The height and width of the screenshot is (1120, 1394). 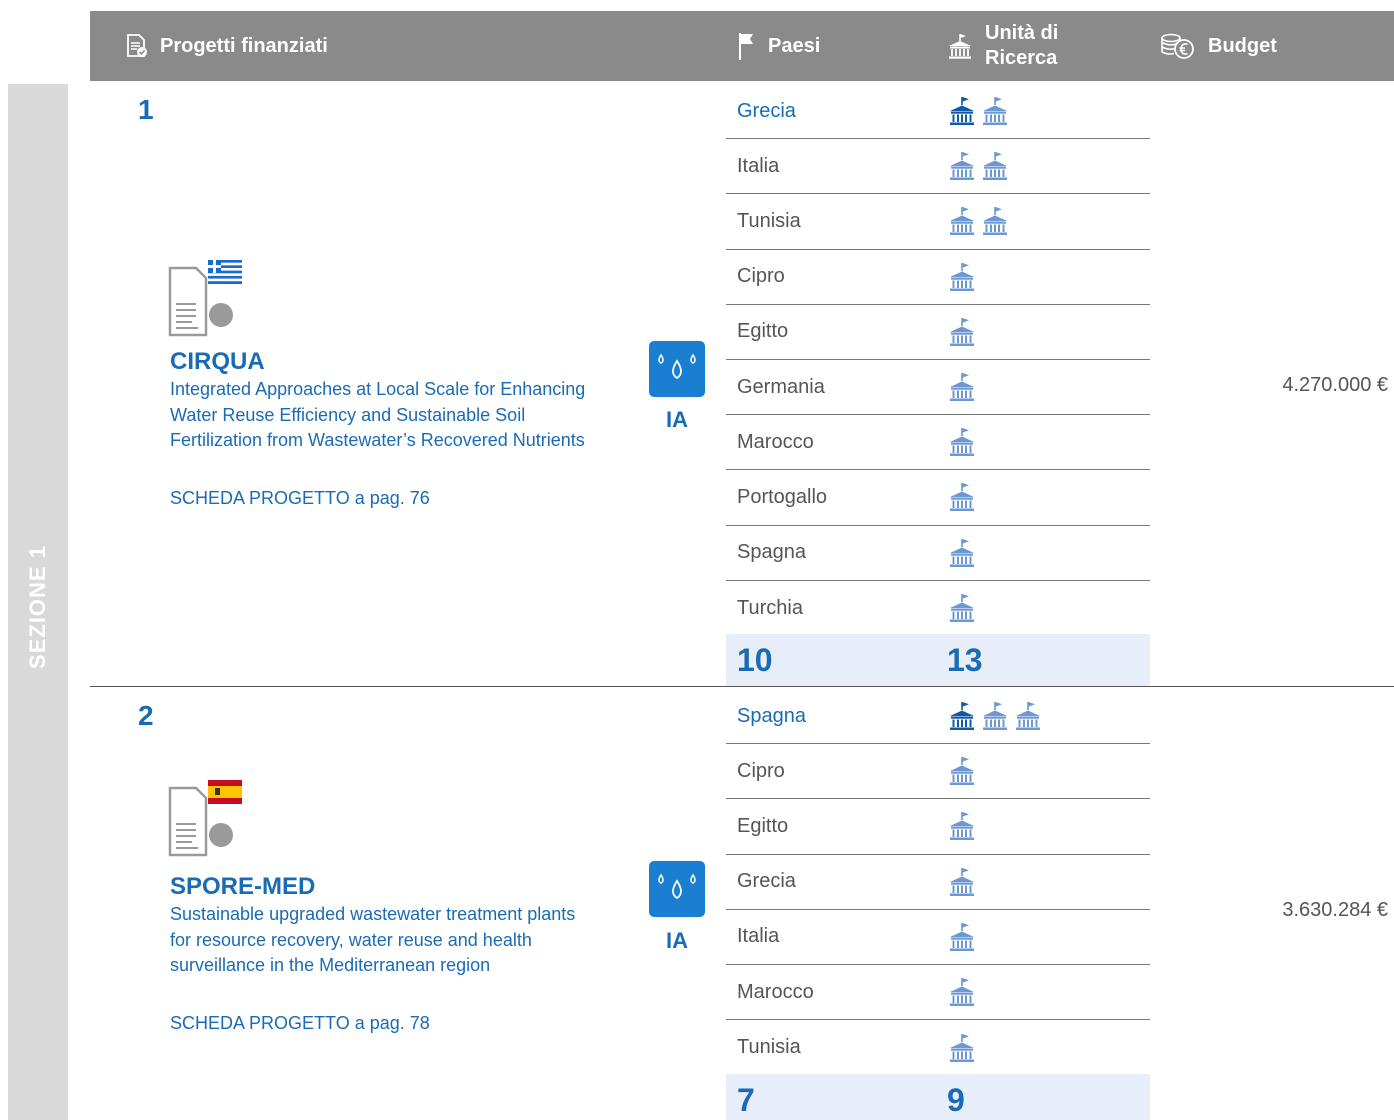 I want to click on flag-icon, so click(x=746, y=46).